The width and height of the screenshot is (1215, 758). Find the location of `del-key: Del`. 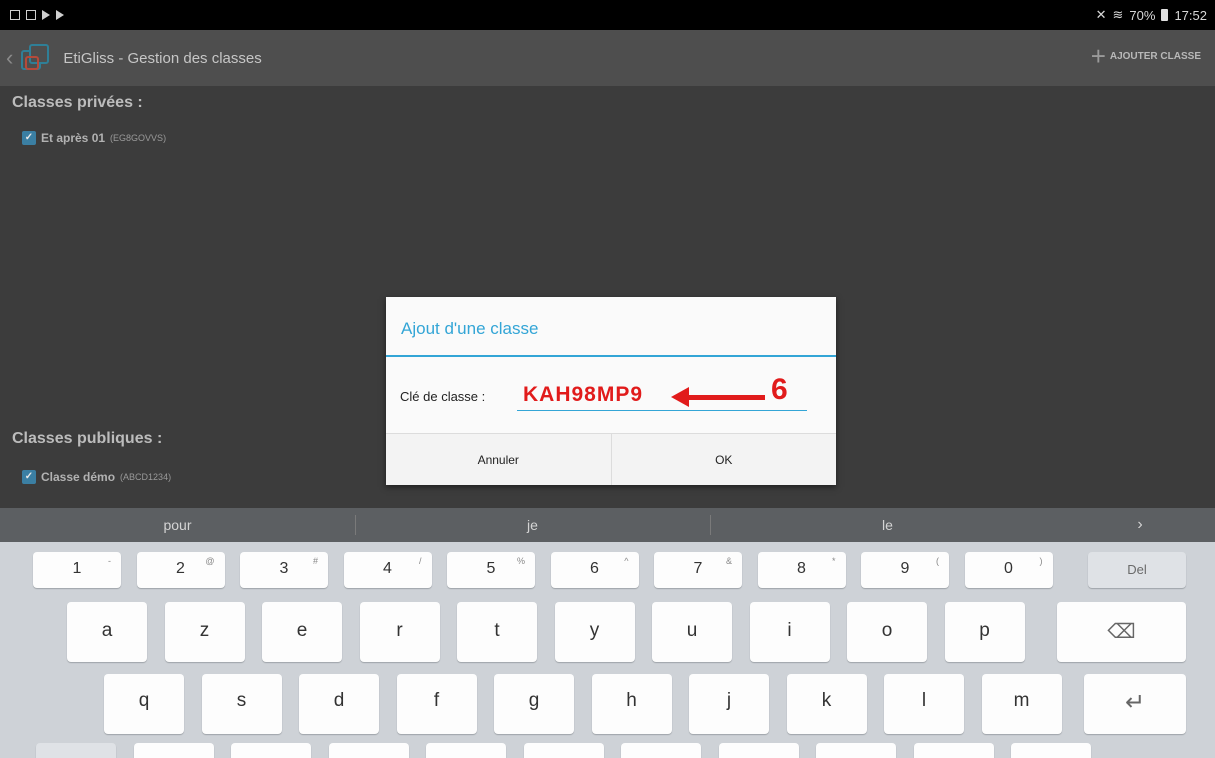

del-key: Del is located at coordinates (1137, 570).